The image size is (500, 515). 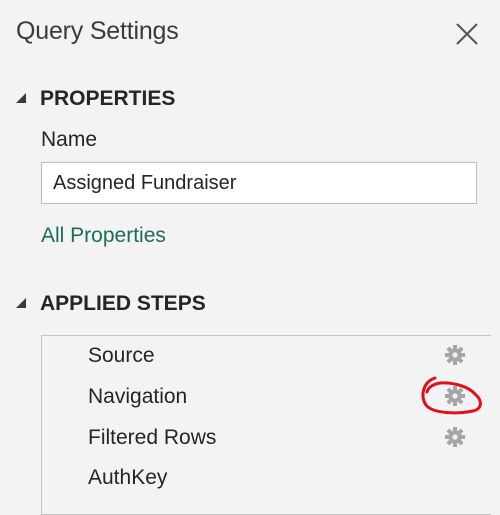 I want to click on step-authkey: AuthKey, so click(x=271, y=478).